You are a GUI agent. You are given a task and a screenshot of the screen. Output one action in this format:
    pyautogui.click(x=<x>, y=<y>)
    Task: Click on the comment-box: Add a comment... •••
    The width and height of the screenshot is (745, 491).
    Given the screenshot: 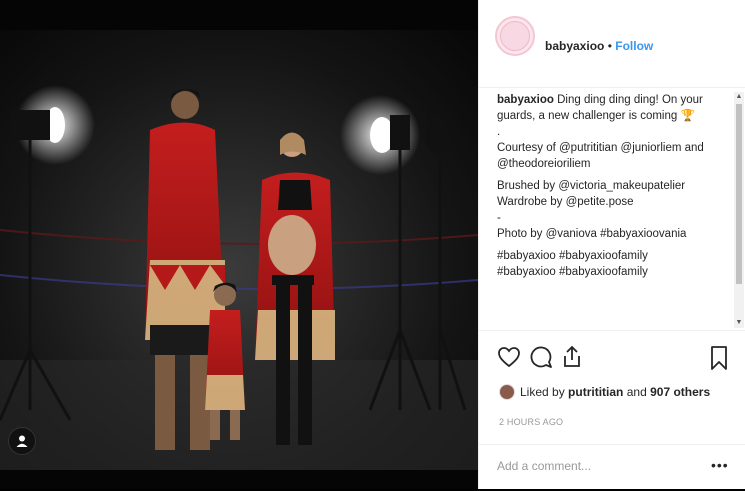 What is the action you would take?
    pyautogui.click(x=612, y=467)
    